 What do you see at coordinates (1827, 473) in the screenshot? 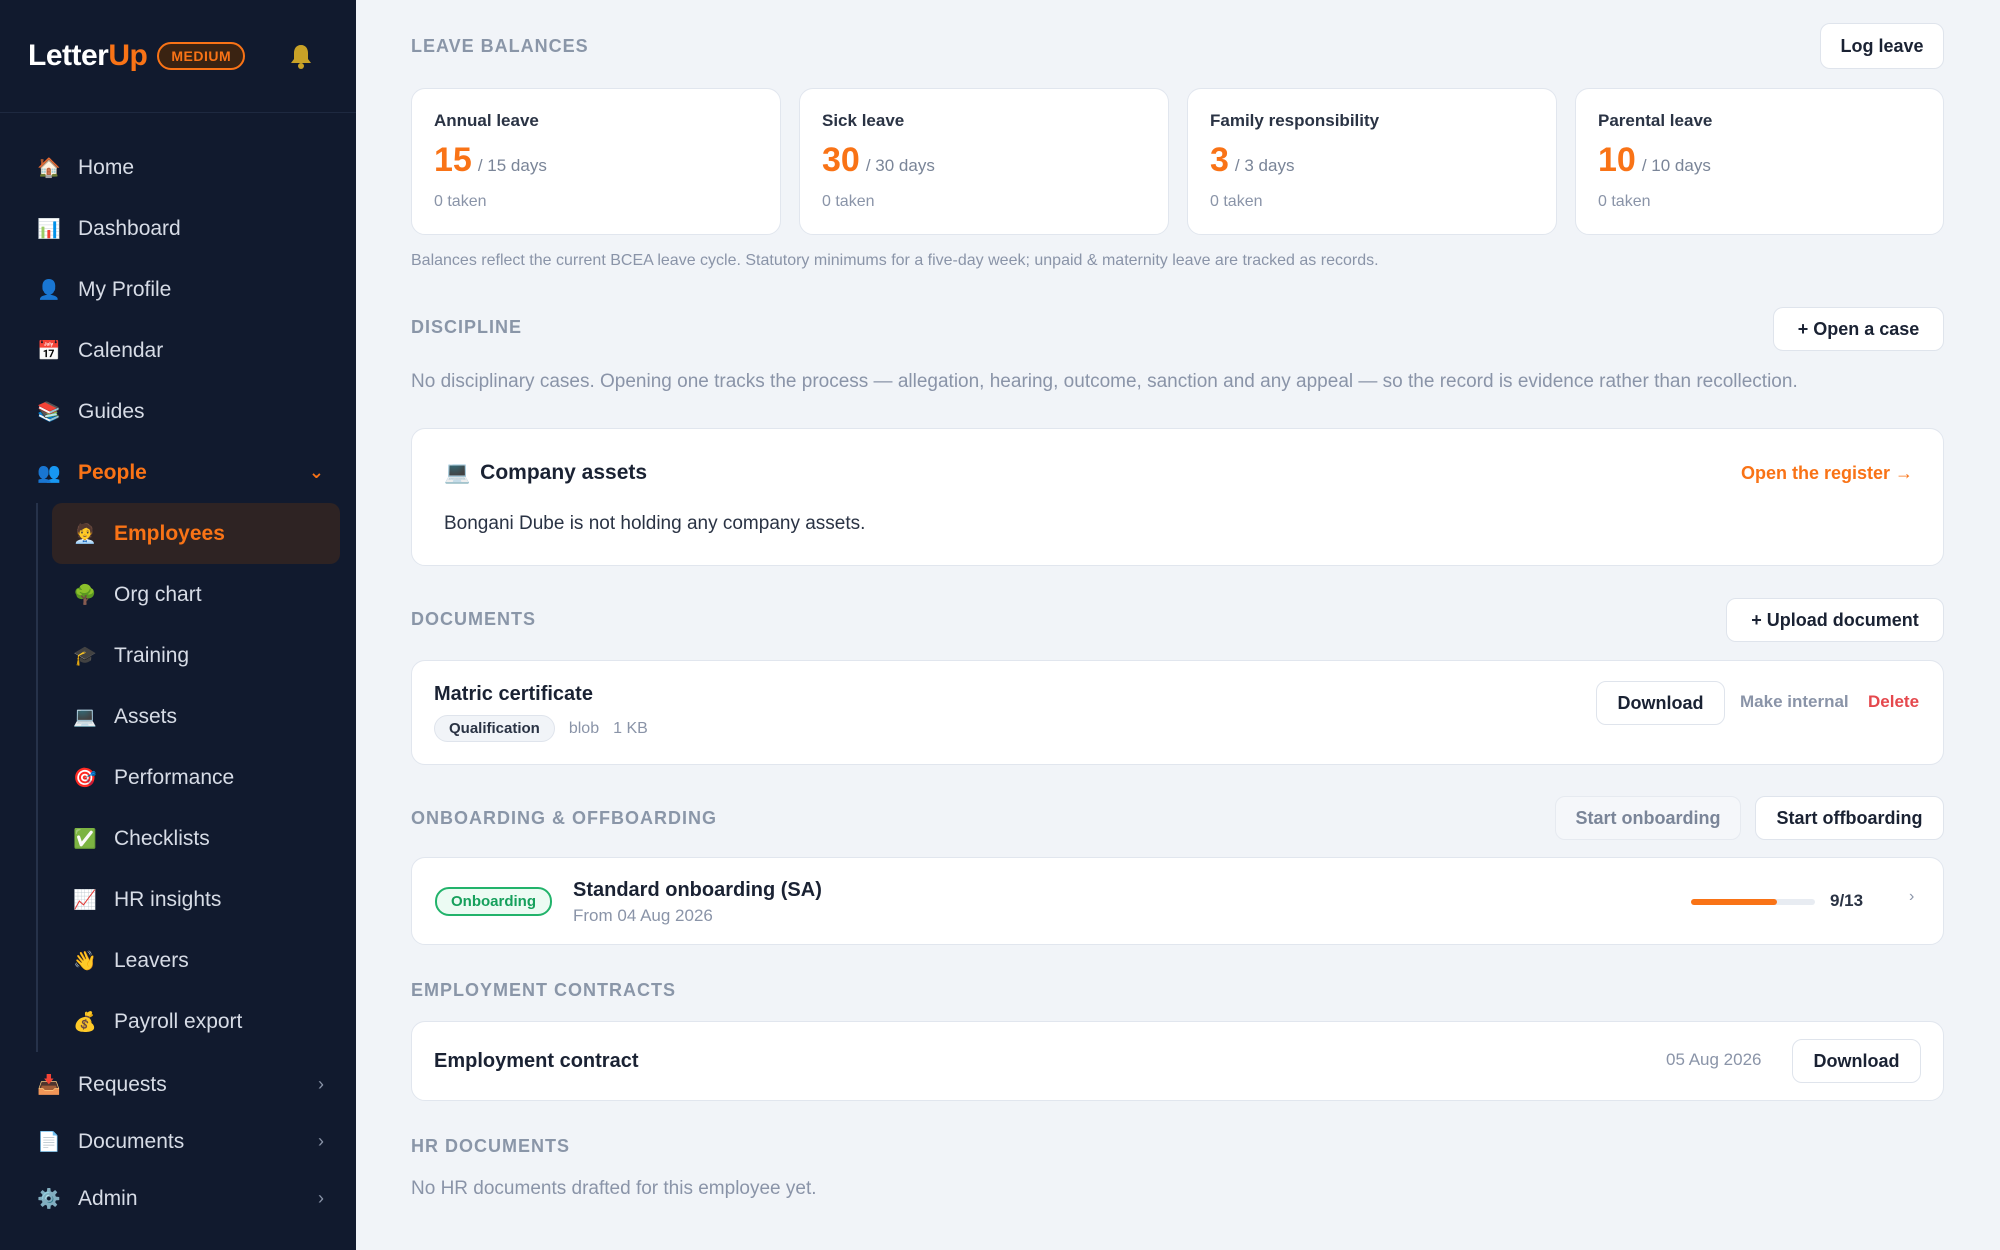
I see `open-register-link: Open the register →` at bounding box center [1827, 473].